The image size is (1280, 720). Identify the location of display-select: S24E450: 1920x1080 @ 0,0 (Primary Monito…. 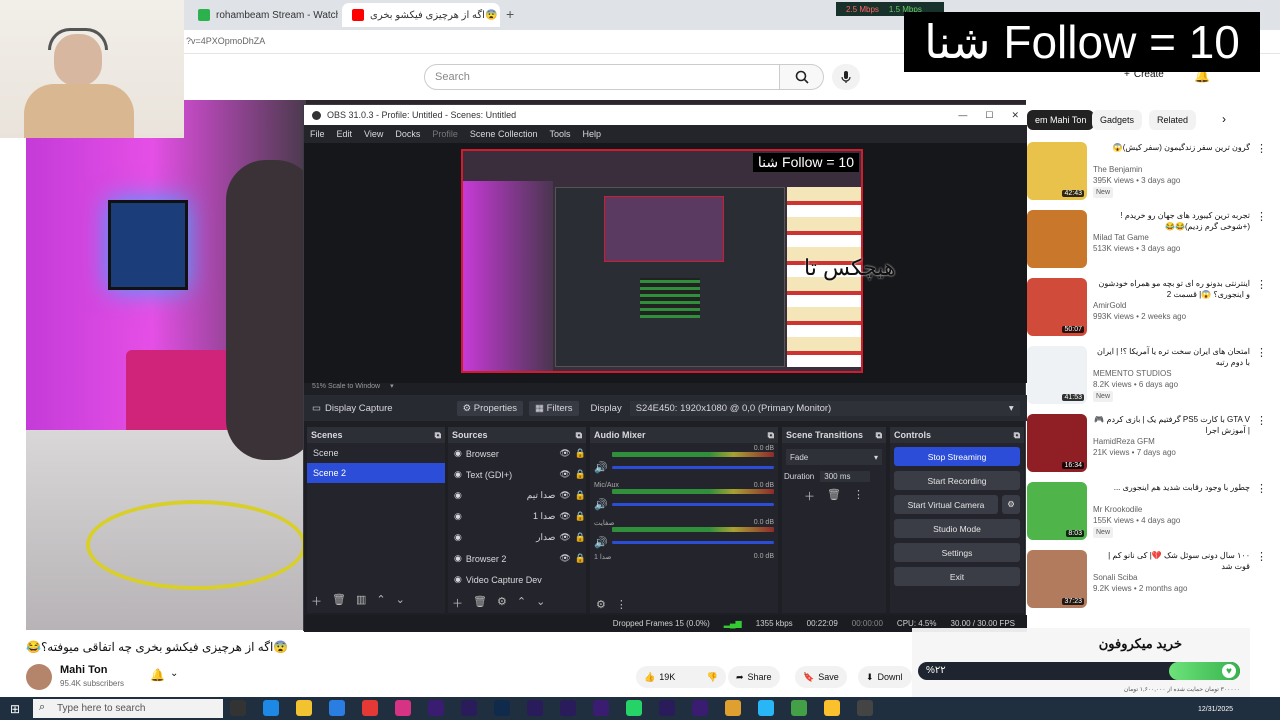
(824, 408).